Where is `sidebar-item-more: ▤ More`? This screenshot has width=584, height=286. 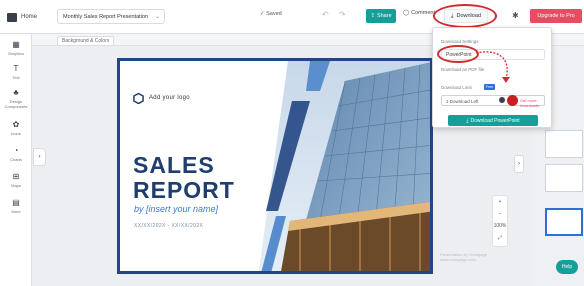 sidebar-item-more: ▤ More is located at coordinates (16, 206).